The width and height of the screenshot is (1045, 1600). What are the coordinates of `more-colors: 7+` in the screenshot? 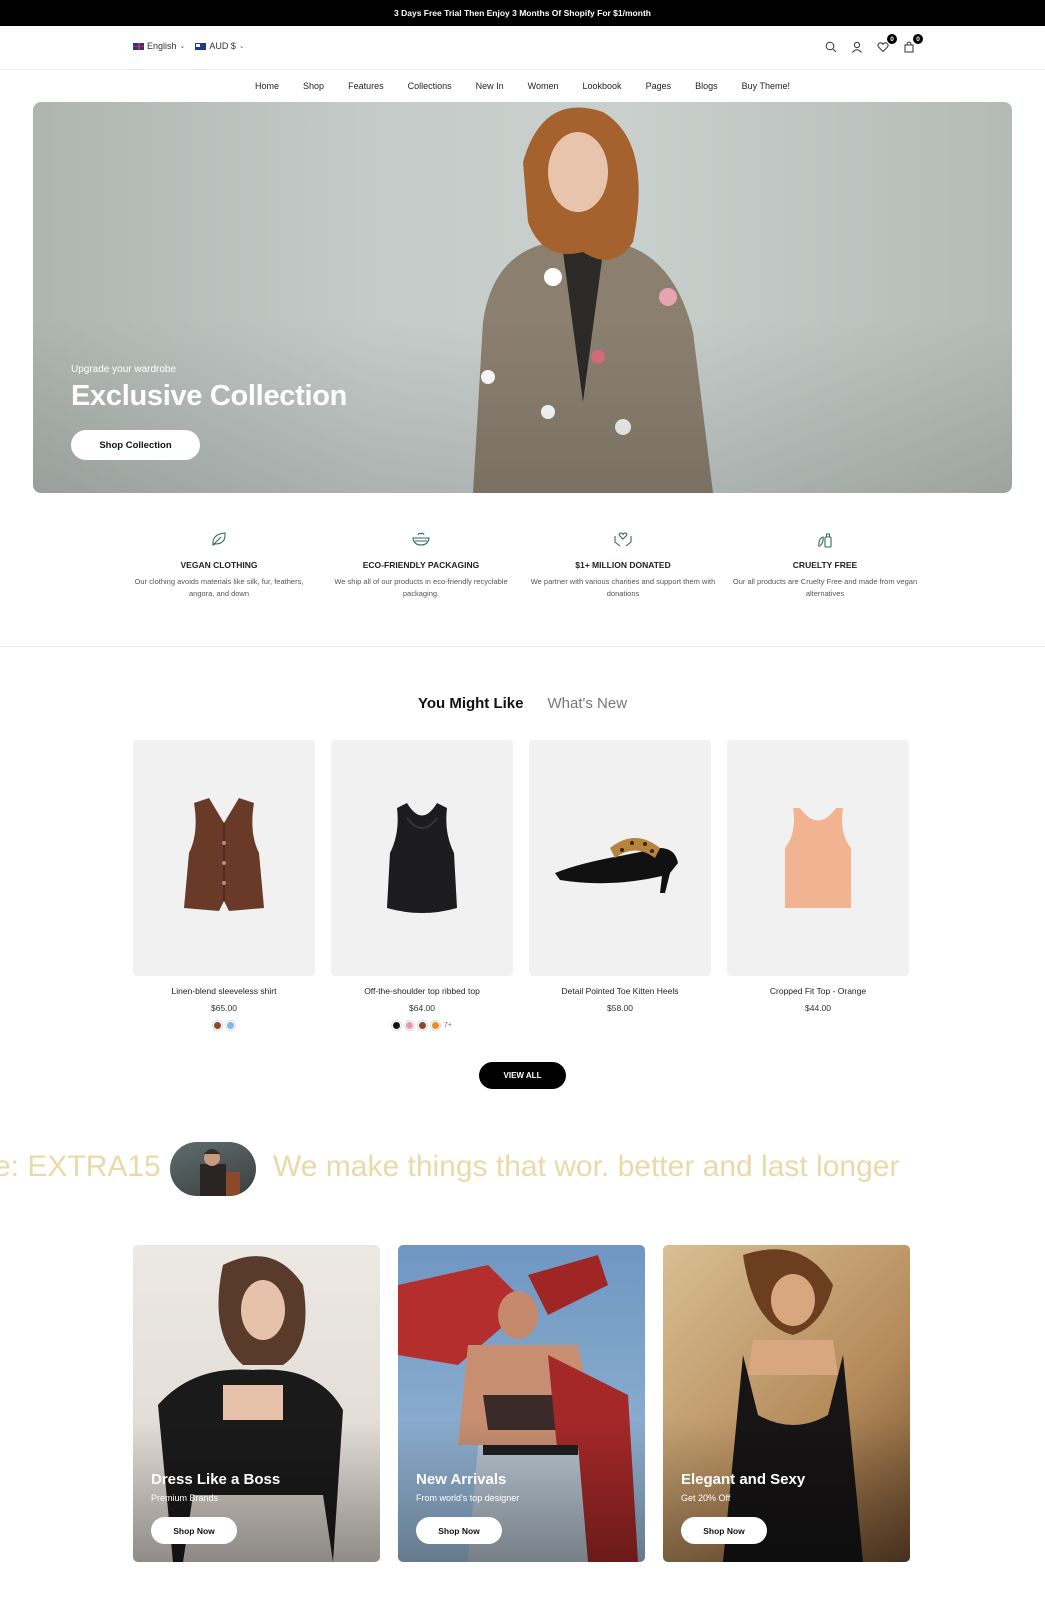 It's located at (448, 1025).